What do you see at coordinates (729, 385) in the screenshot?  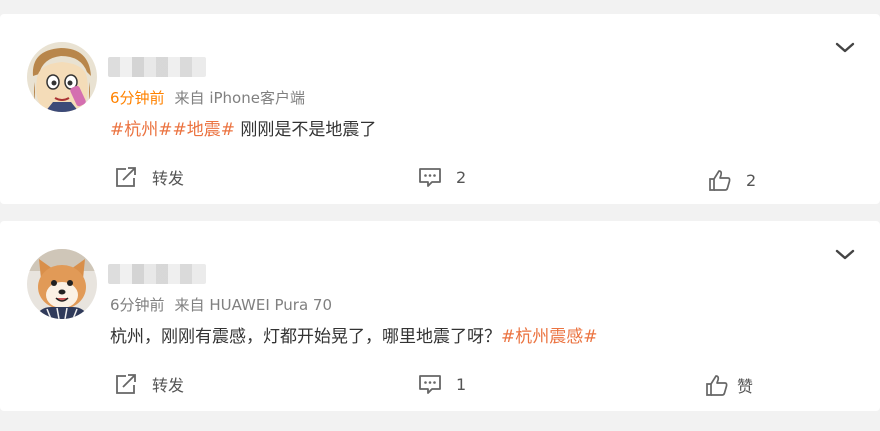 I see `like-button: 赞` at bounding box center [729, 385].